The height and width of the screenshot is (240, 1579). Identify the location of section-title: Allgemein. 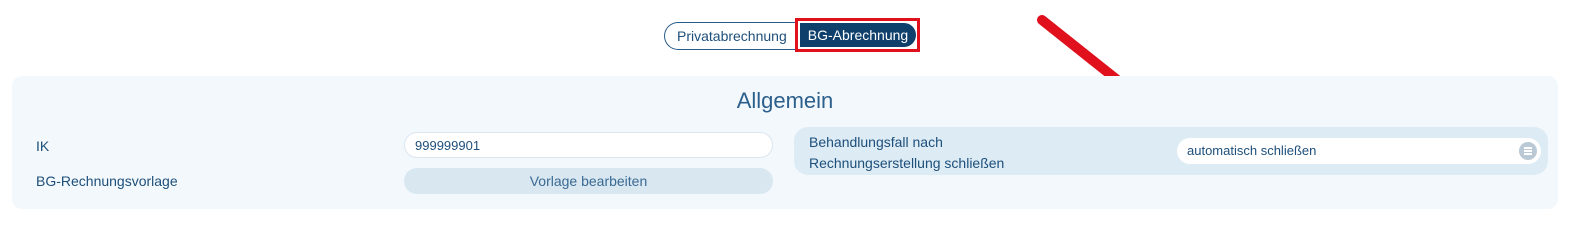
(785, 100).